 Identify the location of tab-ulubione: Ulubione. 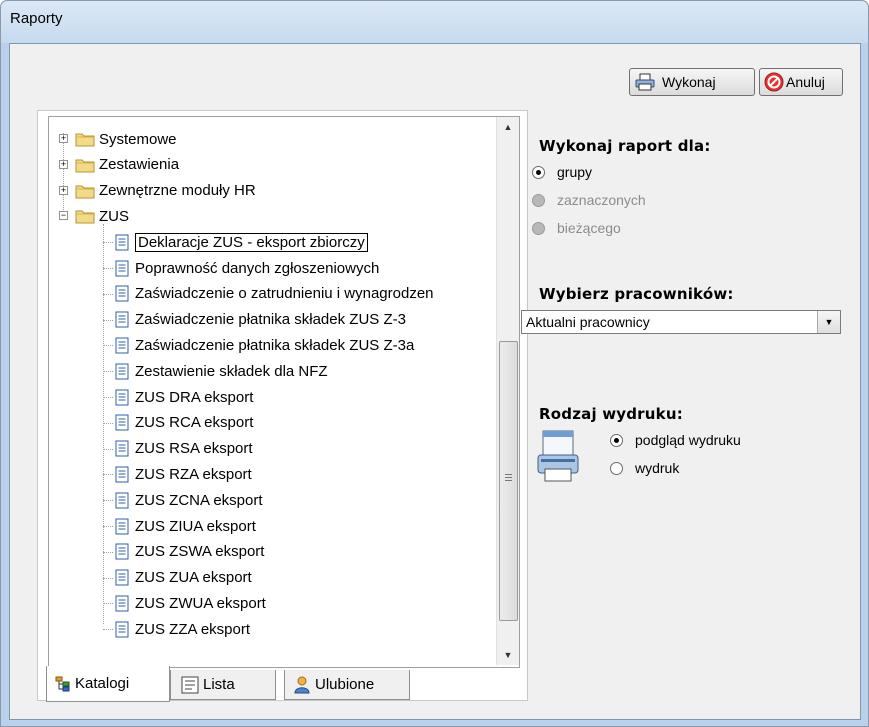
(347, 685).